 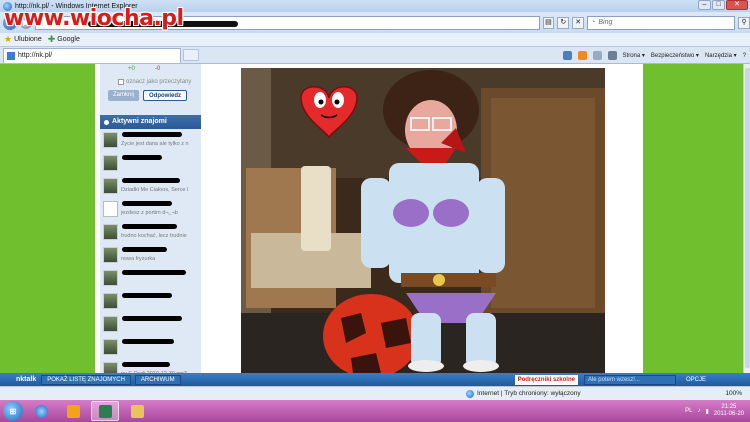 I want to click on page-menu: Strona ▾, so click(x=634, y=55).